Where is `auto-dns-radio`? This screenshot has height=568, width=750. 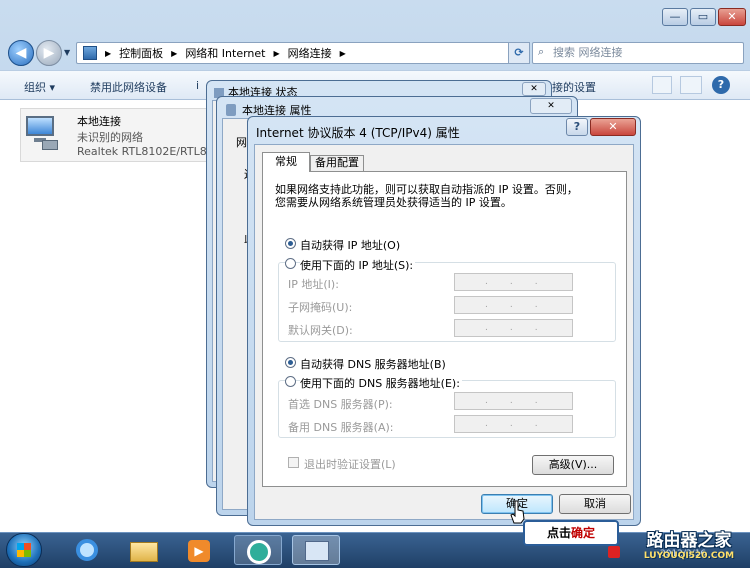
auto-dns-radio is located at coordinates (290, 362).